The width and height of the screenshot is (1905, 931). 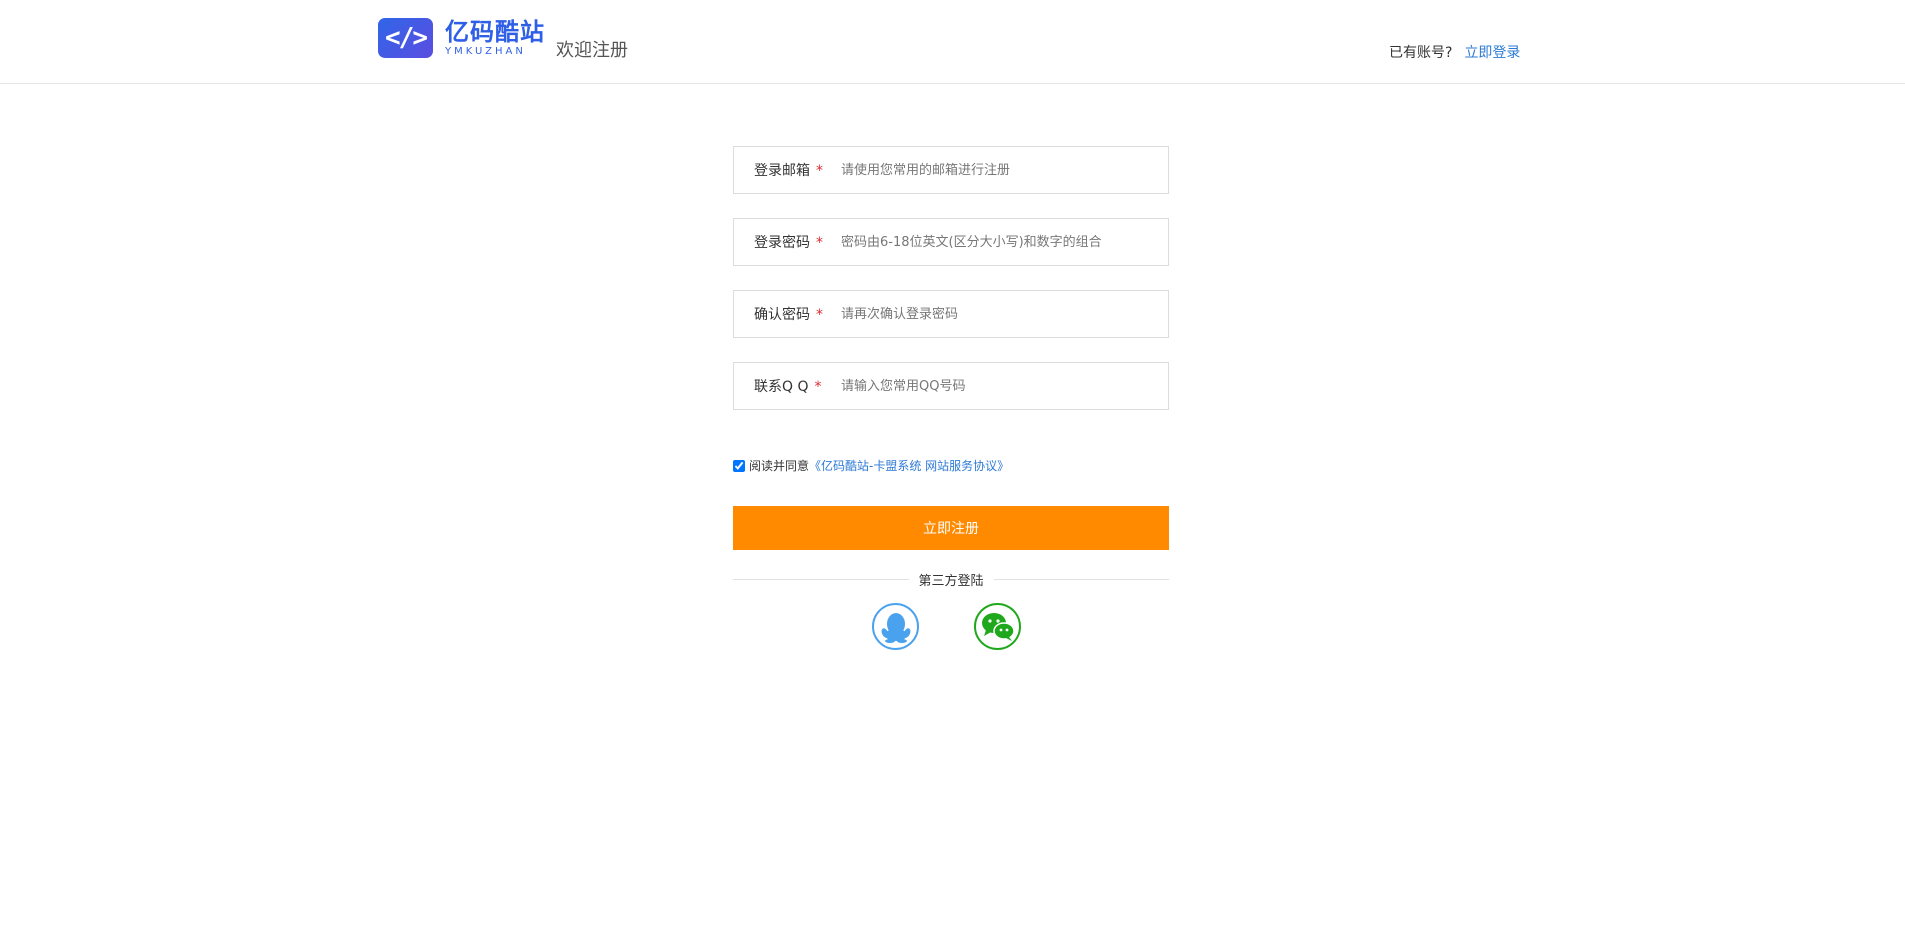 What do you see at coordinates (1492, 53) in the screenshot?
I see `login-link: 立即登录` at bounding box center [1492, 53].